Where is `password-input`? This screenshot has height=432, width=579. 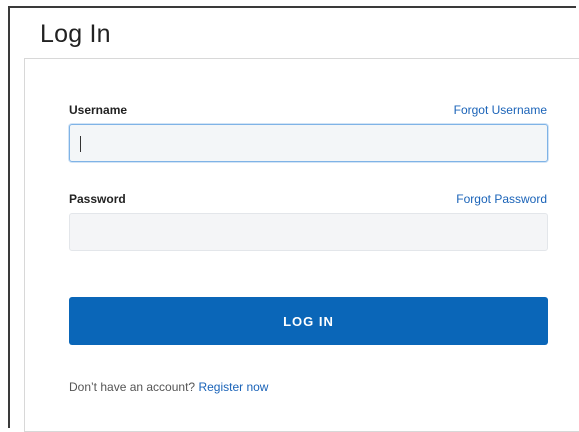 password-input is located at coordinates (308, 232).